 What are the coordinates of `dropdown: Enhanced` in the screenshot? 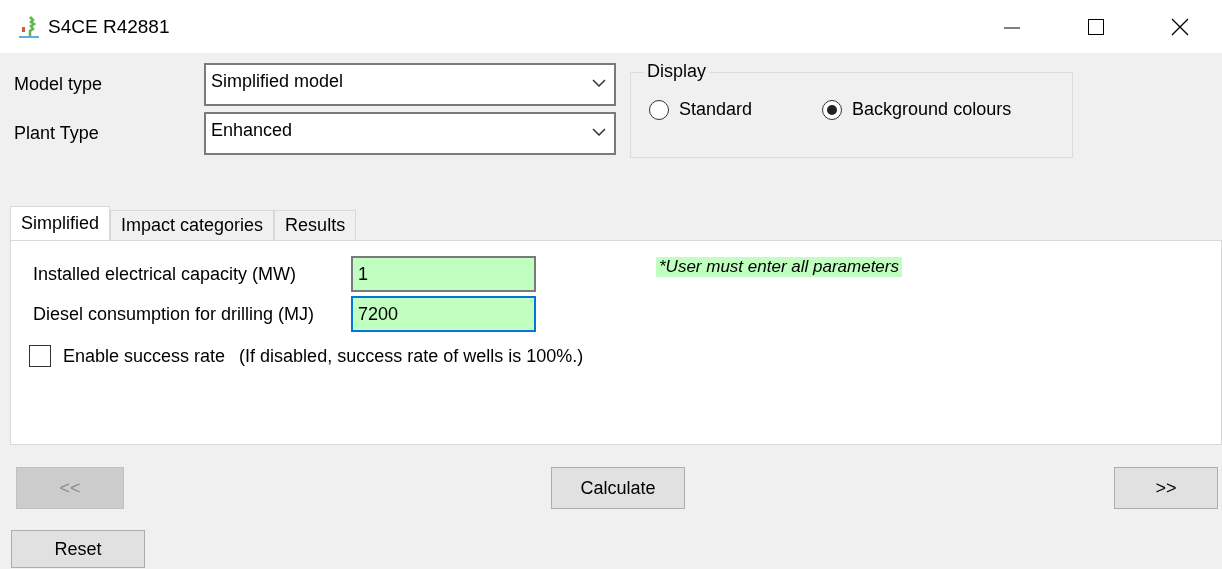 It's located at (410, 133).